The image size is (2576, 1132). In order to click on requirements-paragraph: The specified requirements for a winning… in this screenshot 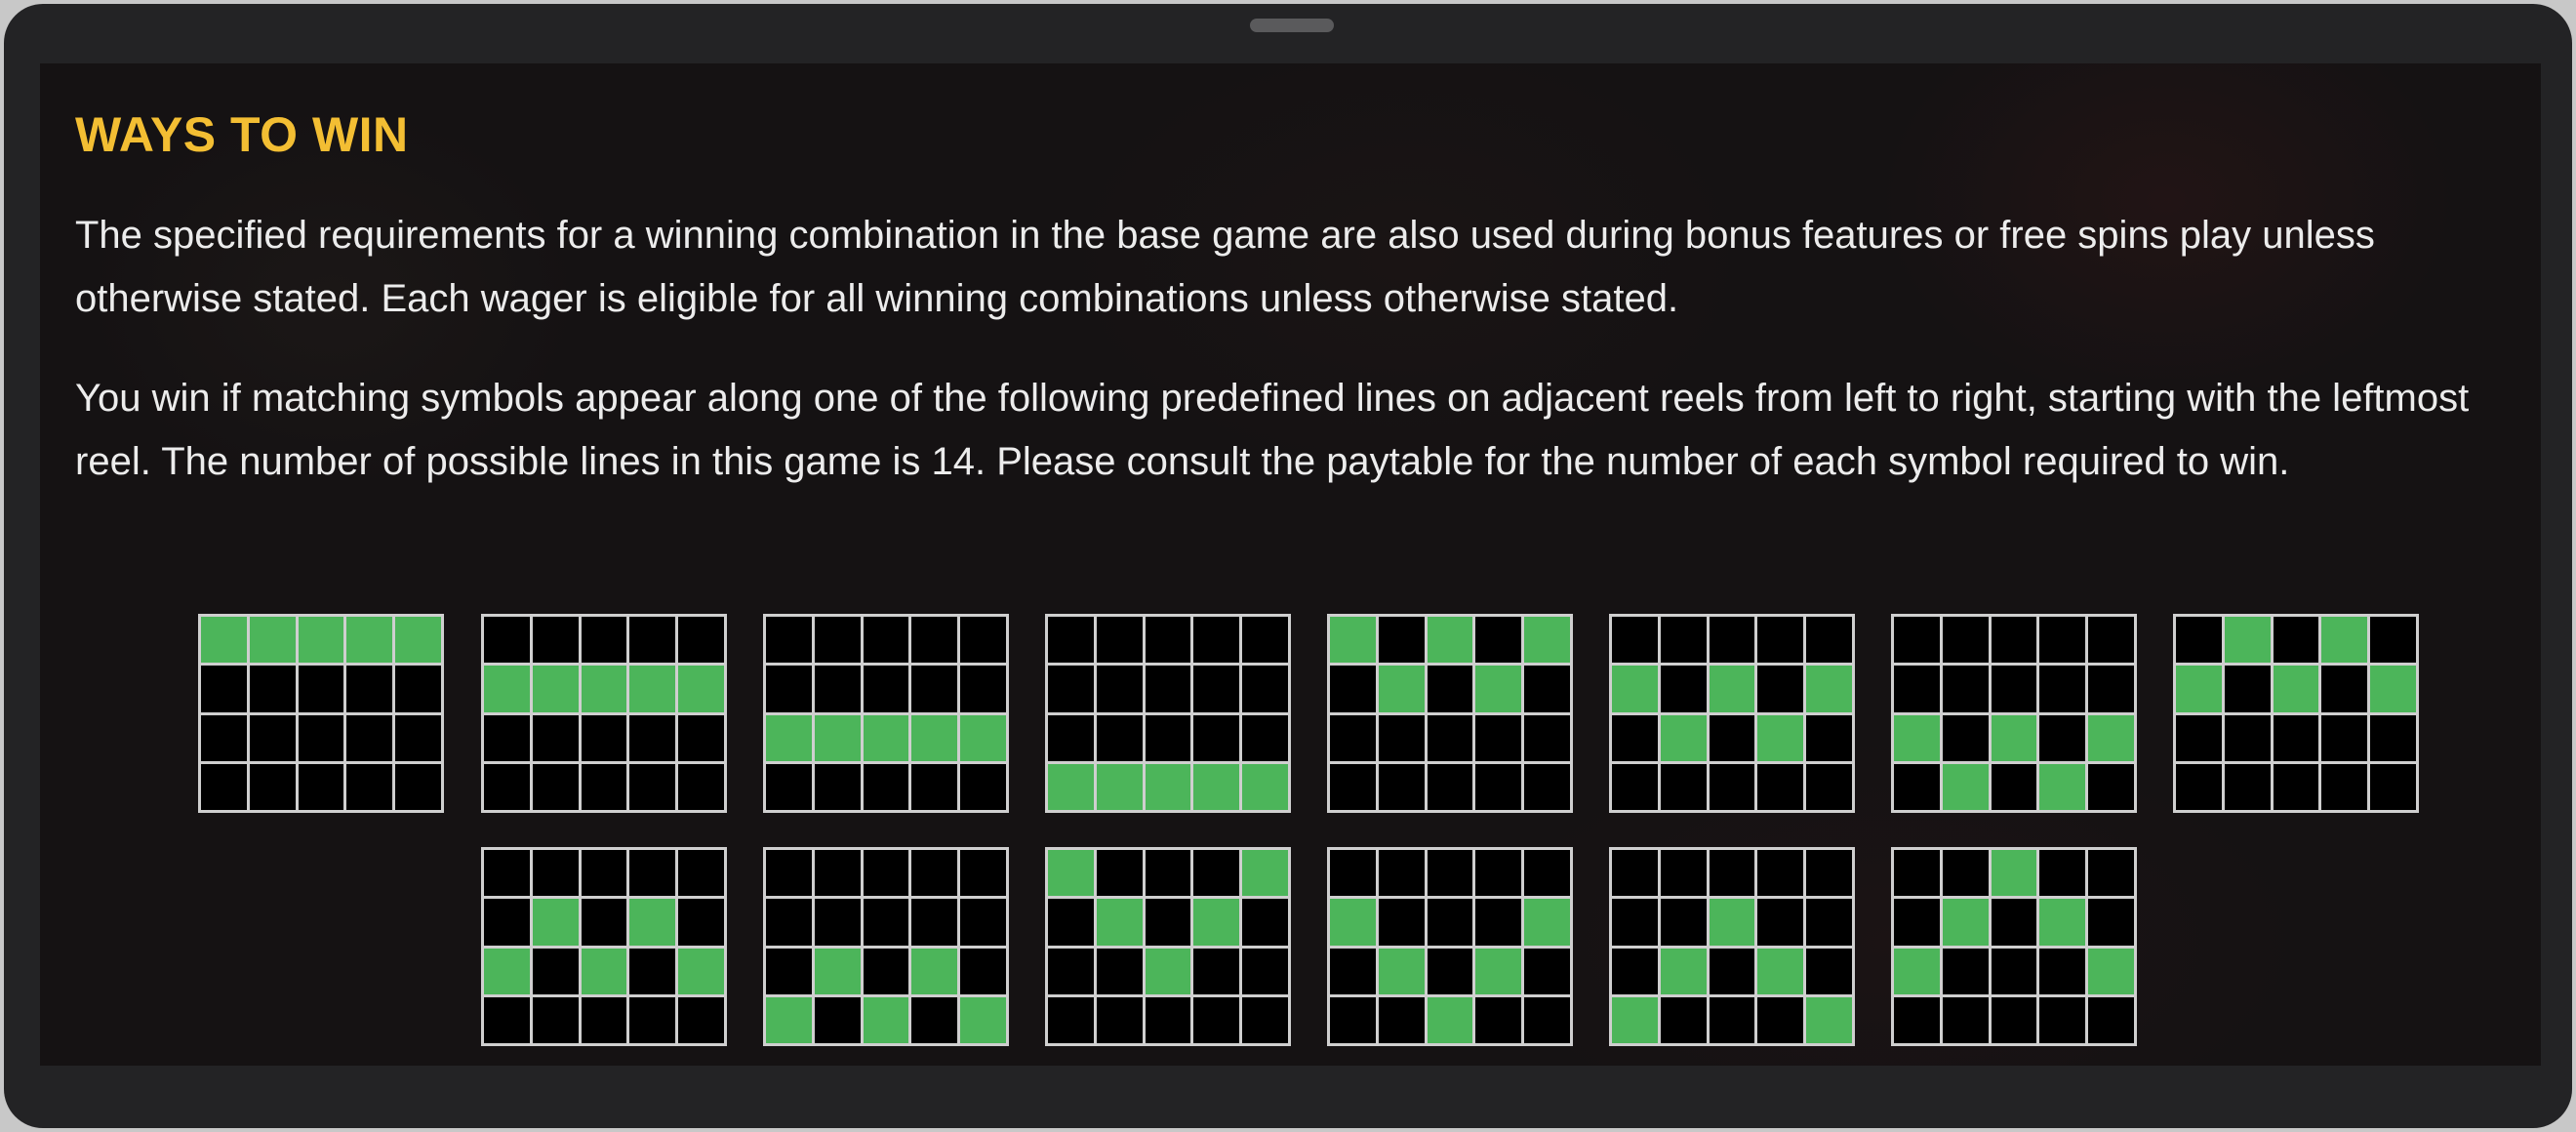, I will do `click(1225, 267)`.